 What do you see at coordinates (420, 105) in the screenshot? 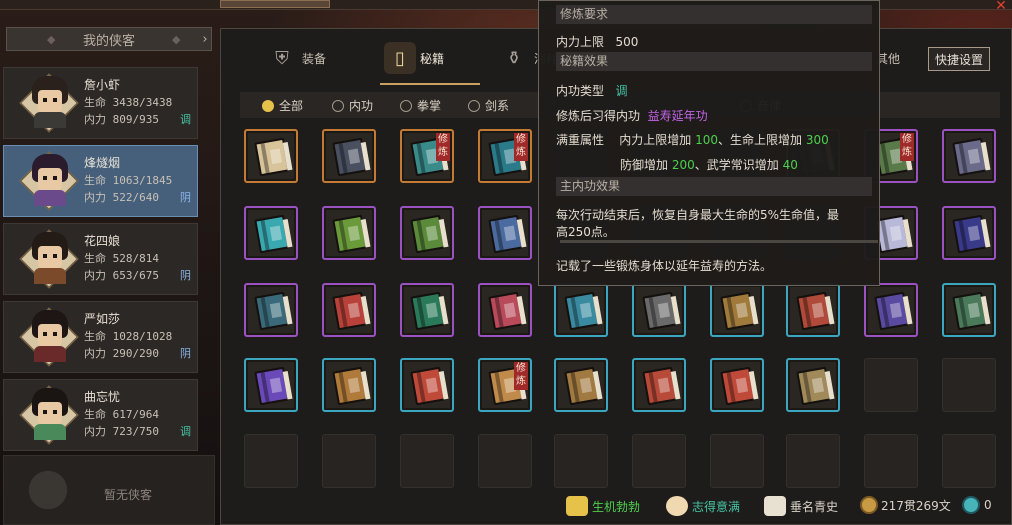
I see `filter-option: 拳掌` at bounding box center [420, 105].